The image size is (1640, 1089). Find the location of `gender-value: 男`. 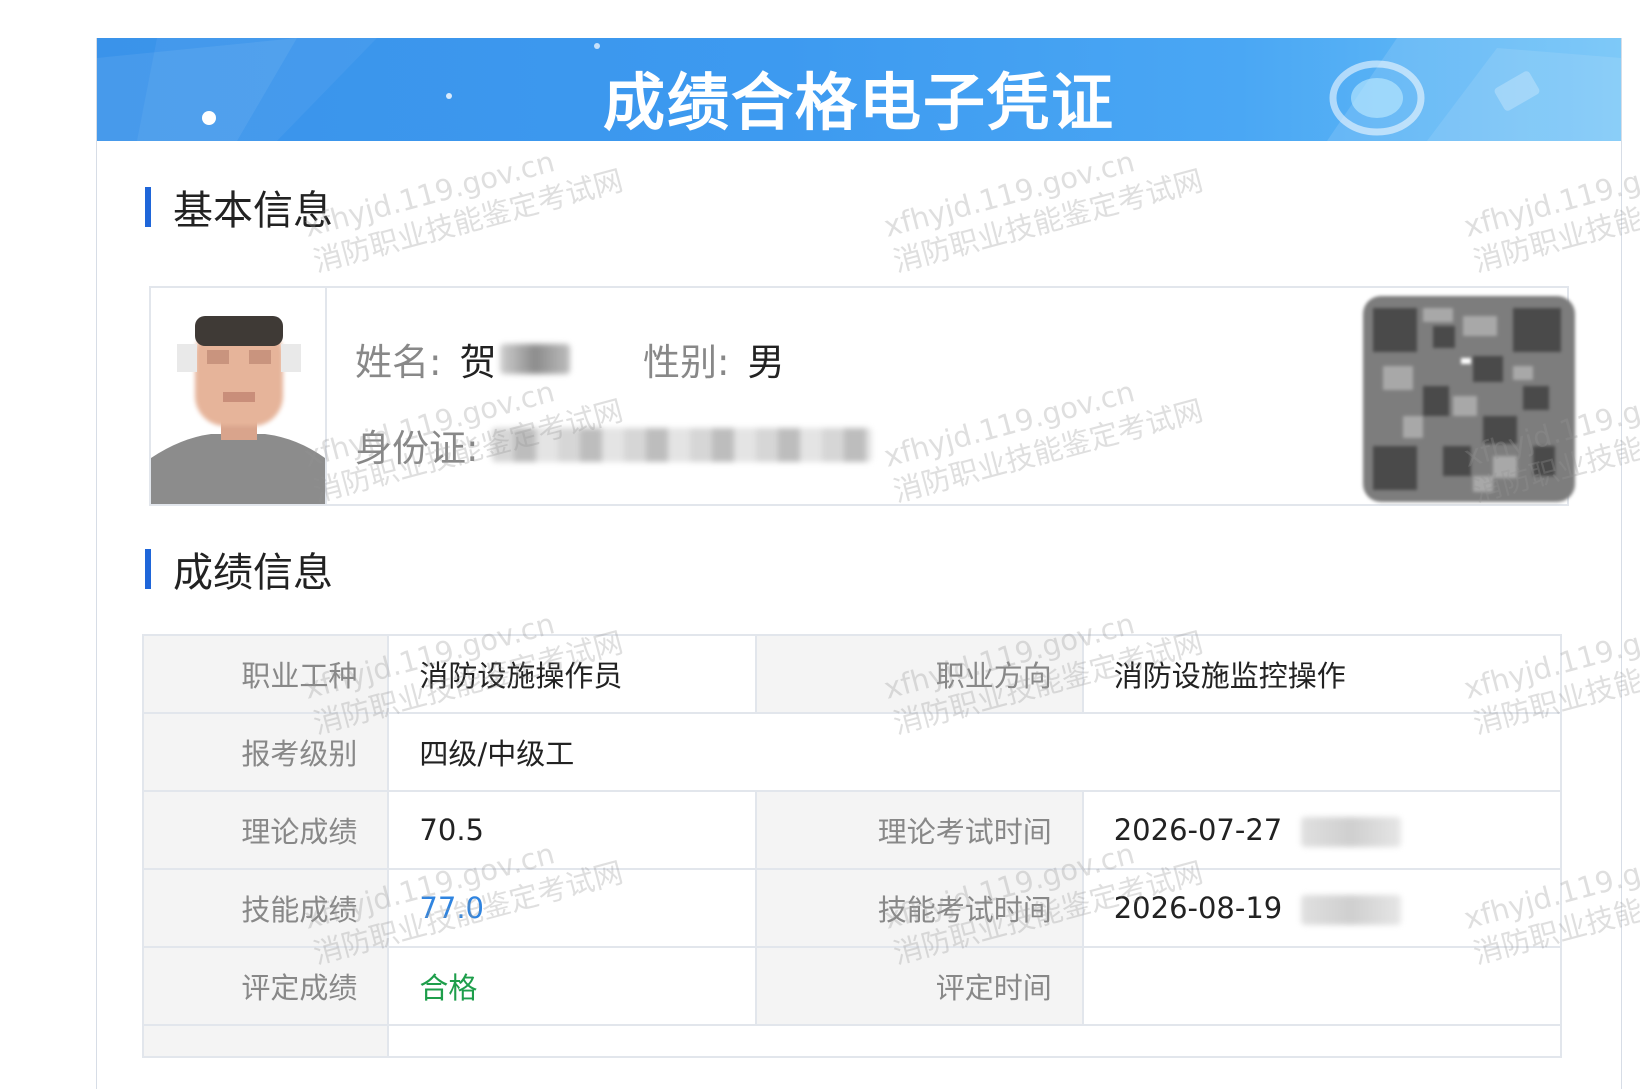

gender-value: 男 is located at coordinates (766, 362).